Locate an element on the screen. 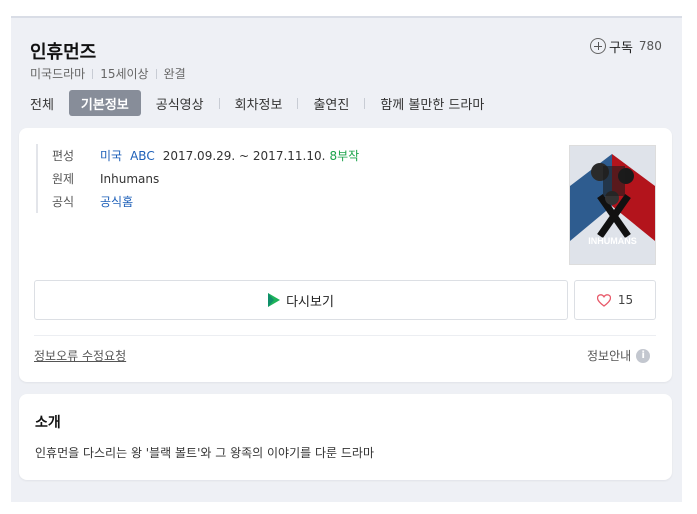 Image resolution: width=697 pixels, height=514 pixels. page-title: 인휴먼즈 is located at coordinates (63, 52).